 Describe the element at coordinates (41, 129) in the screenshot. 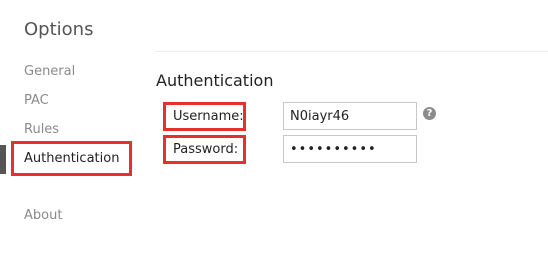

I see `sidebar-item-rules: Rules` at that location.